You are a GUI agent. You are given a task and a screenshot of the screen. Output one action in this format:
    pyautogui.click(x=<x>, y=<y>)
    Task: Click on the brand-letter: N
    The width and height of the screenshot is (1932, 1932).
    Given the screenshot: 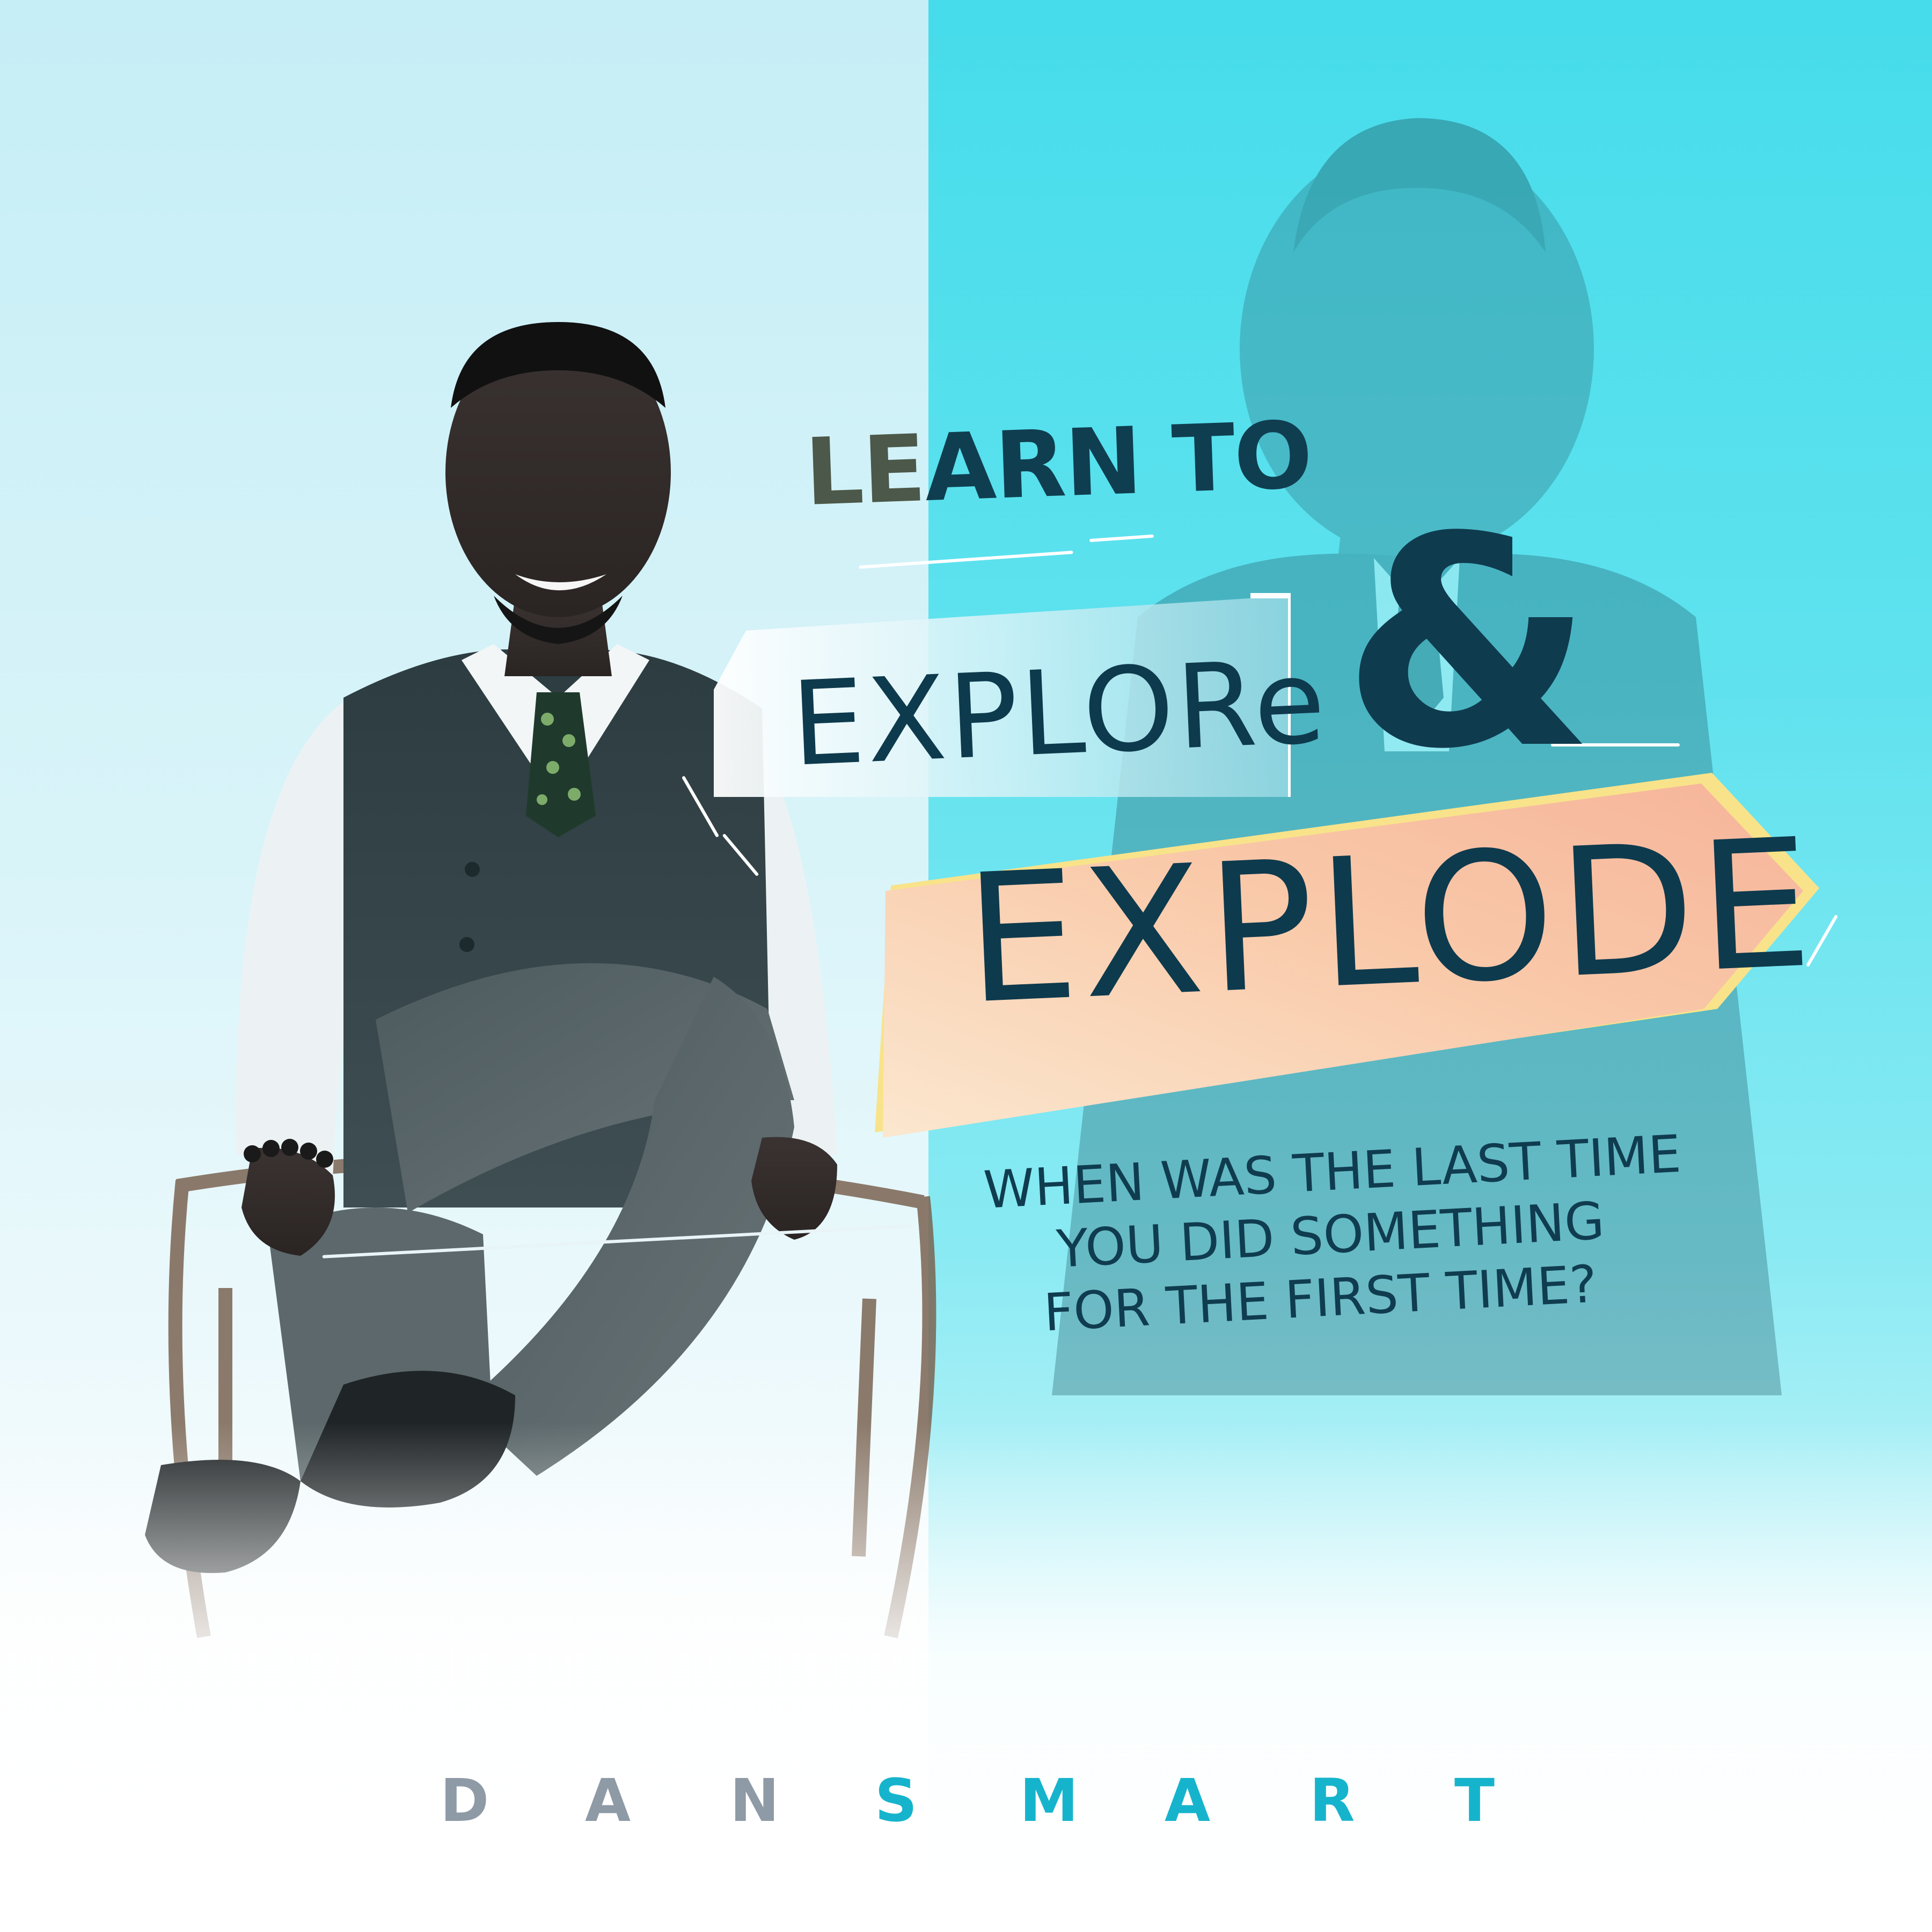 What is the action you would take?
    pyautogui.click(x=755, y=1800)
    